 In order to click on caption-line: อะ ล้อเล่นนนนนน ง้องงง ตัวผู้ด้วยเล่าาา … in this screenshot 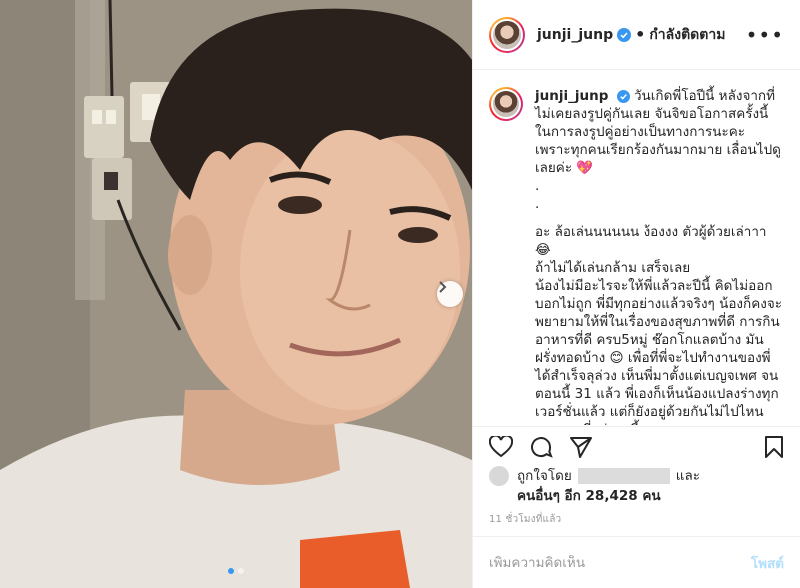, I will do `click(653, 241)`.